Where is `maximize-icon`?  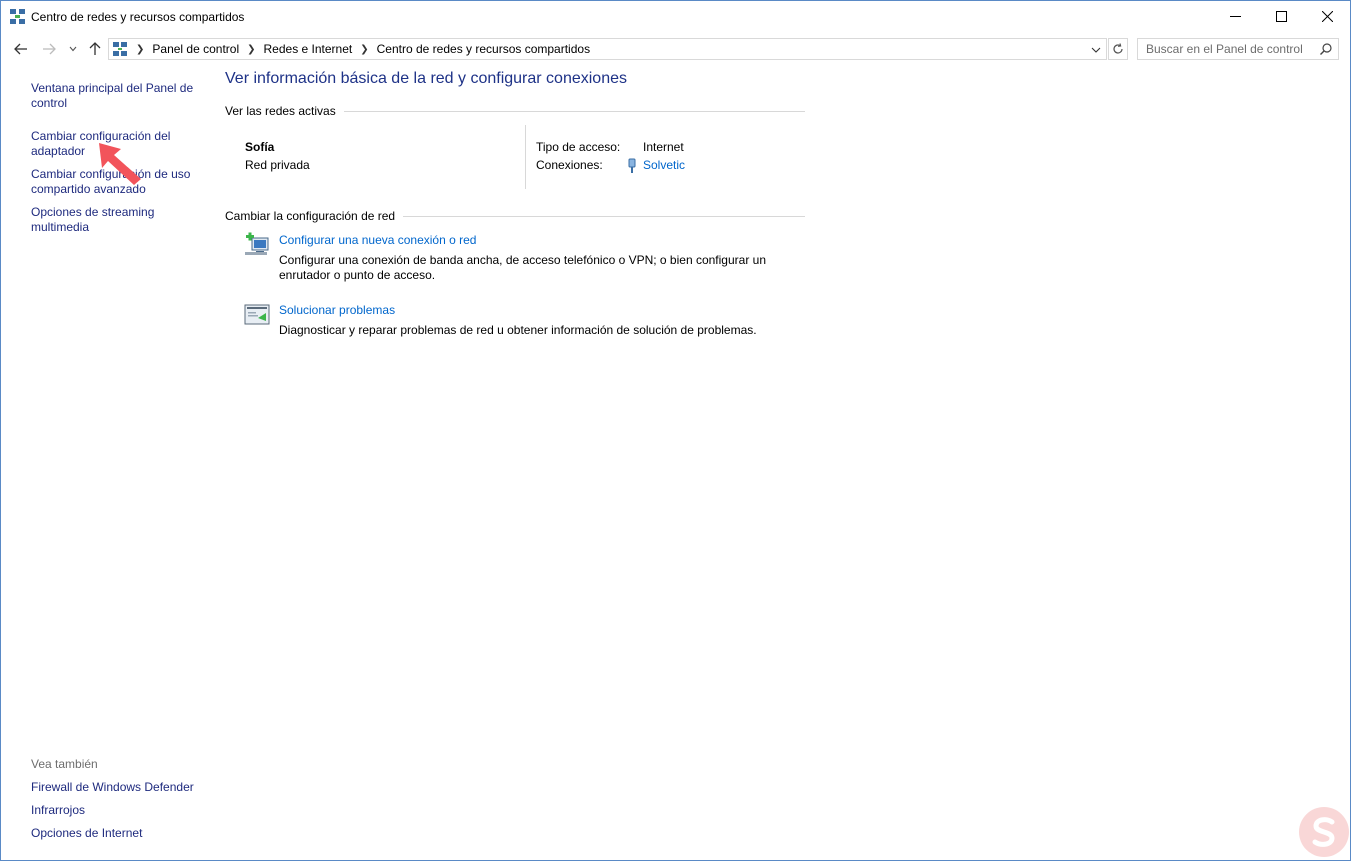
maximize-icon is located at coordinates (1281, 16).